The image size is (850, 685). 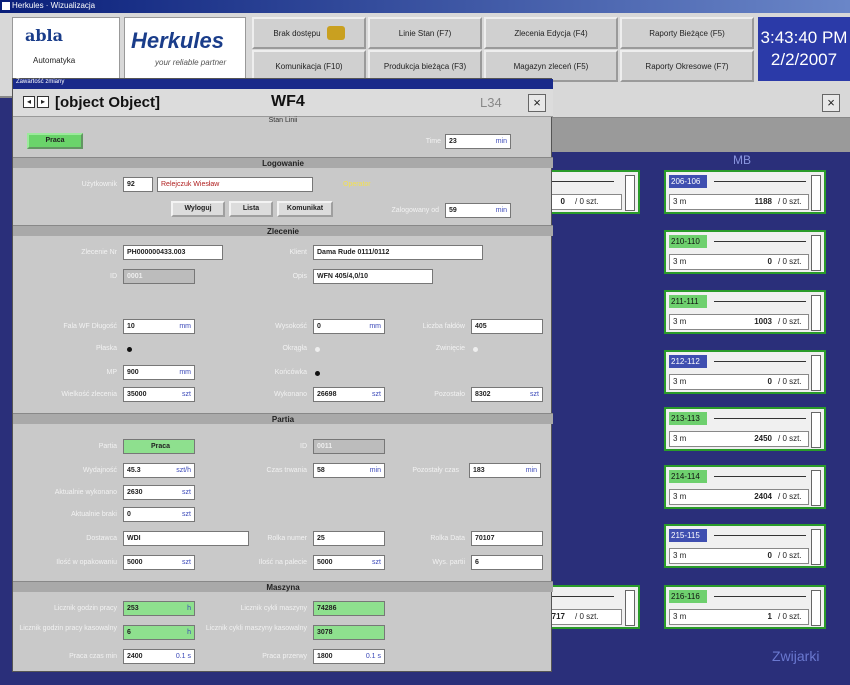 I want to click on machine-card-211: 211-111 3 m 1003 / 0 szt., so click(x=745, y=312).